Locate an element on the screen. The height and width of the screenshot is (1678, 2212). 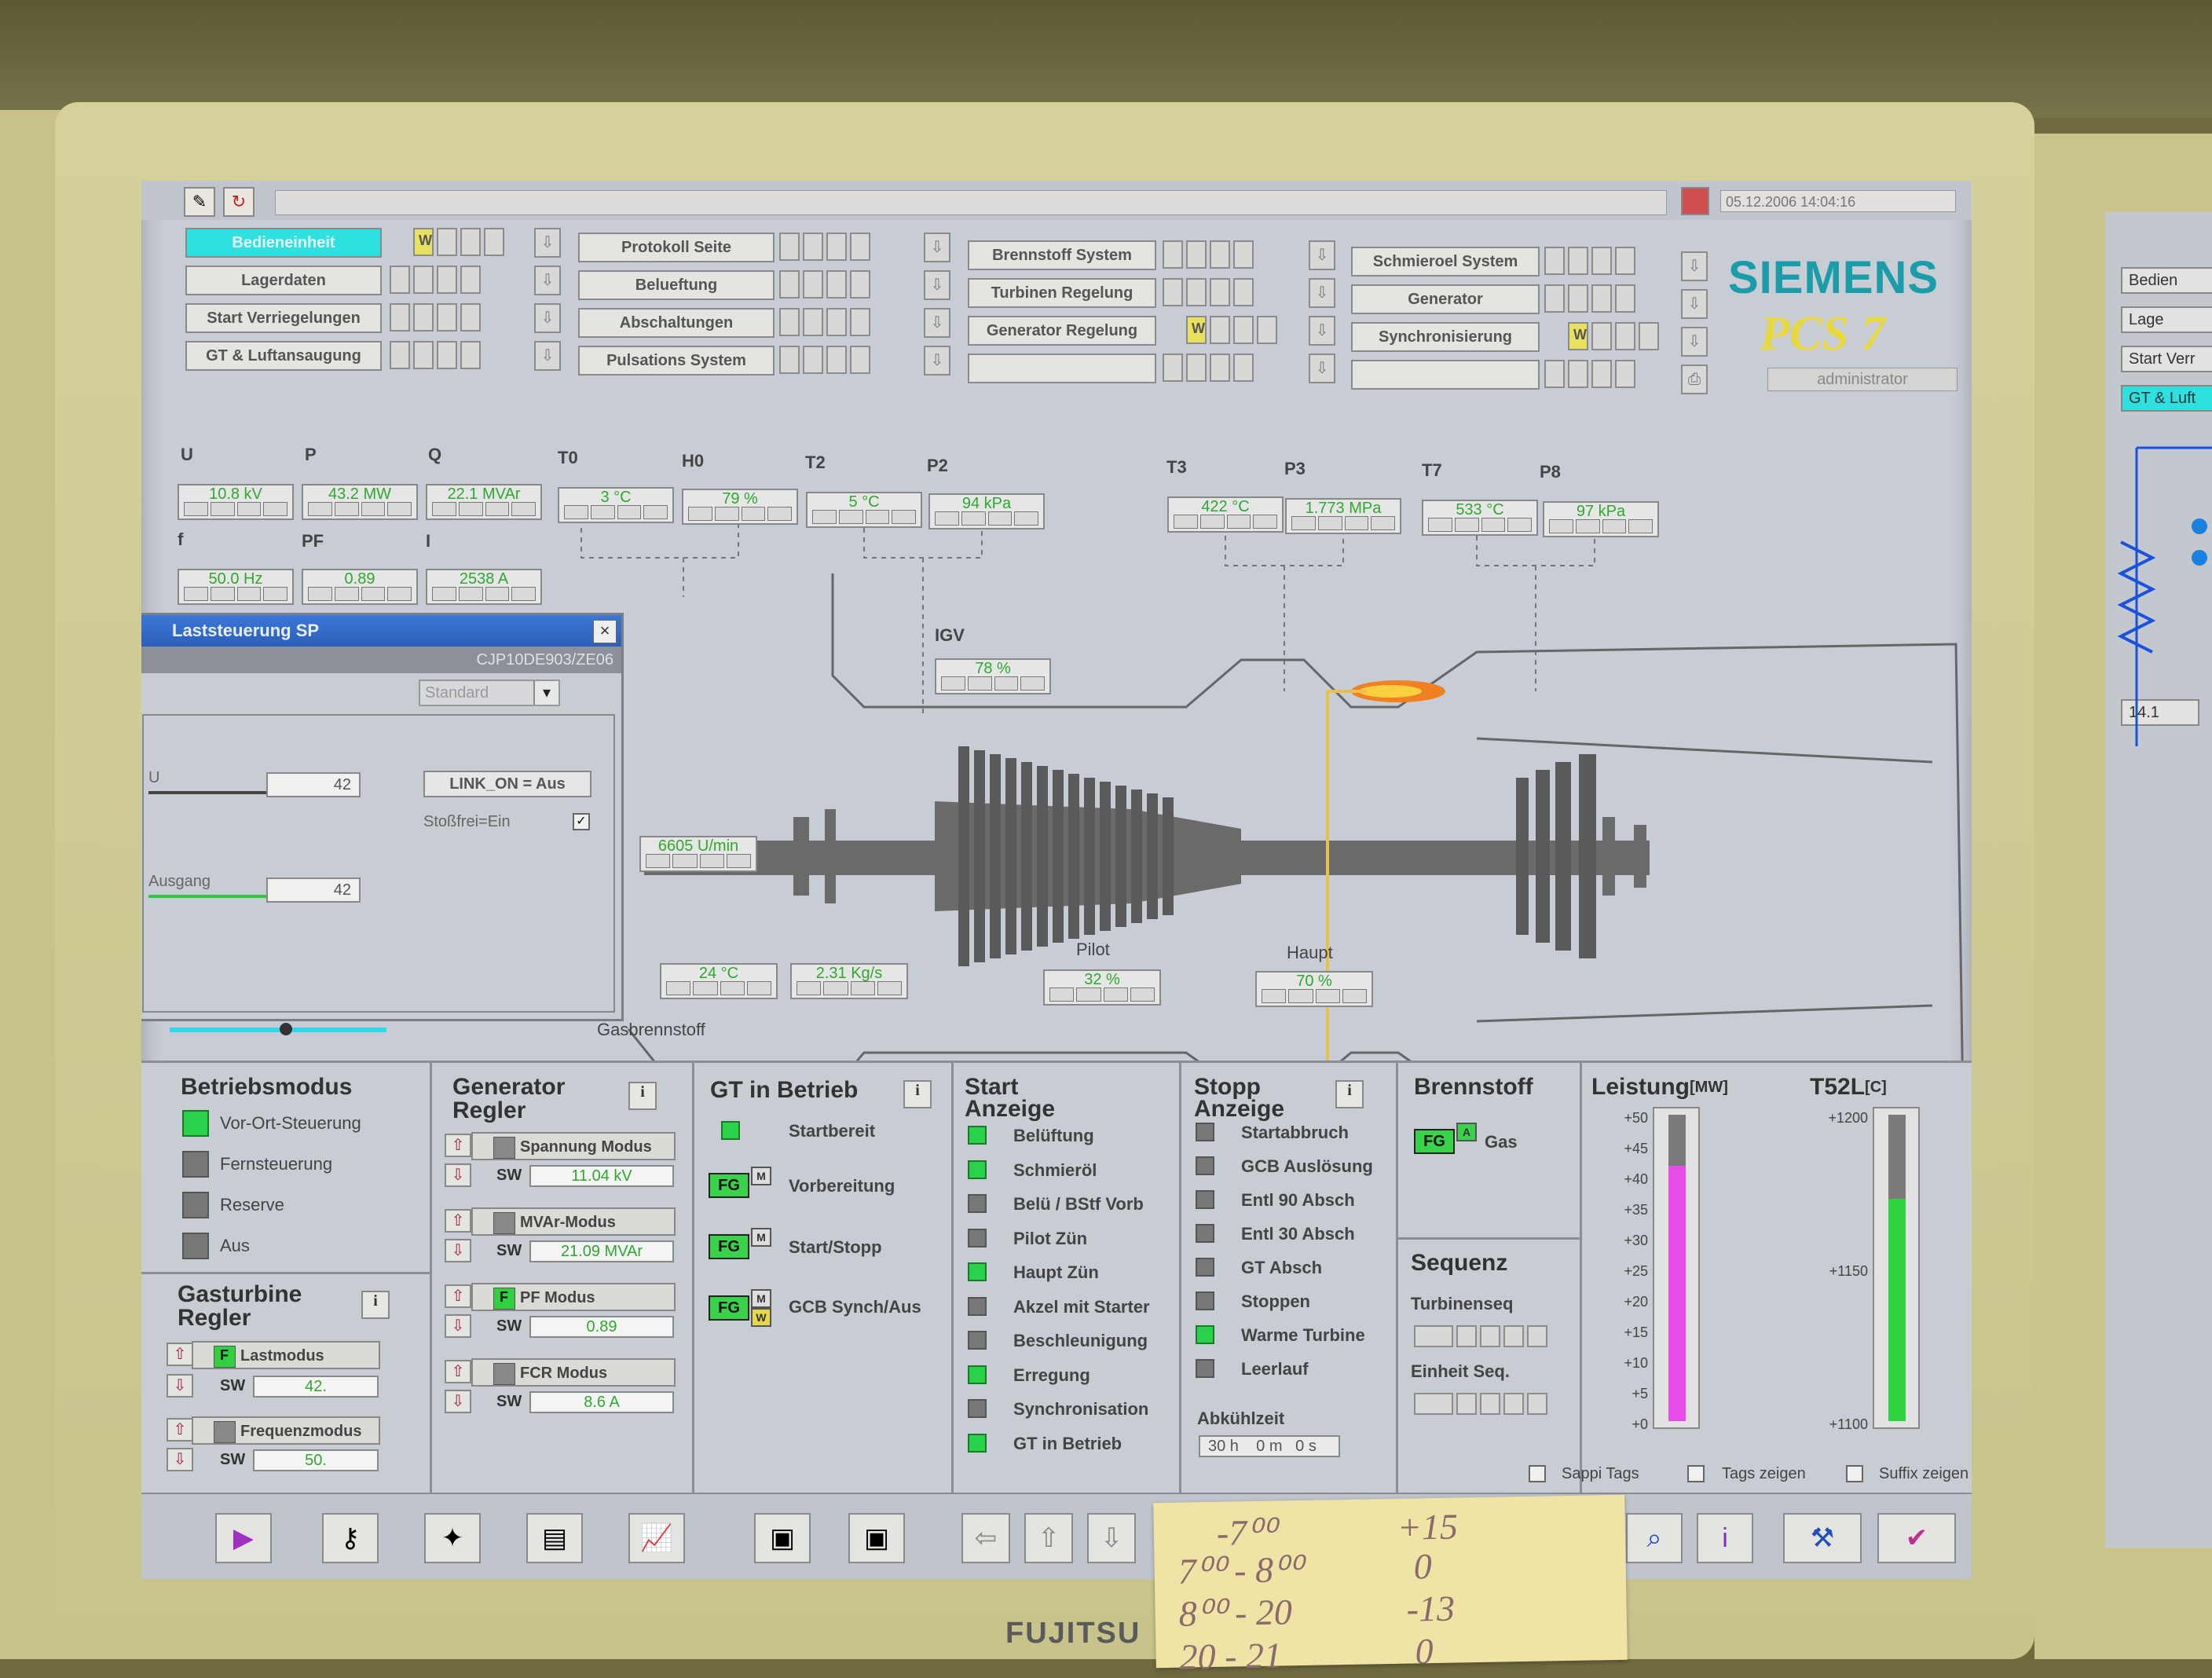
folder-icon: ✎ is located at coordinates (200, 202).